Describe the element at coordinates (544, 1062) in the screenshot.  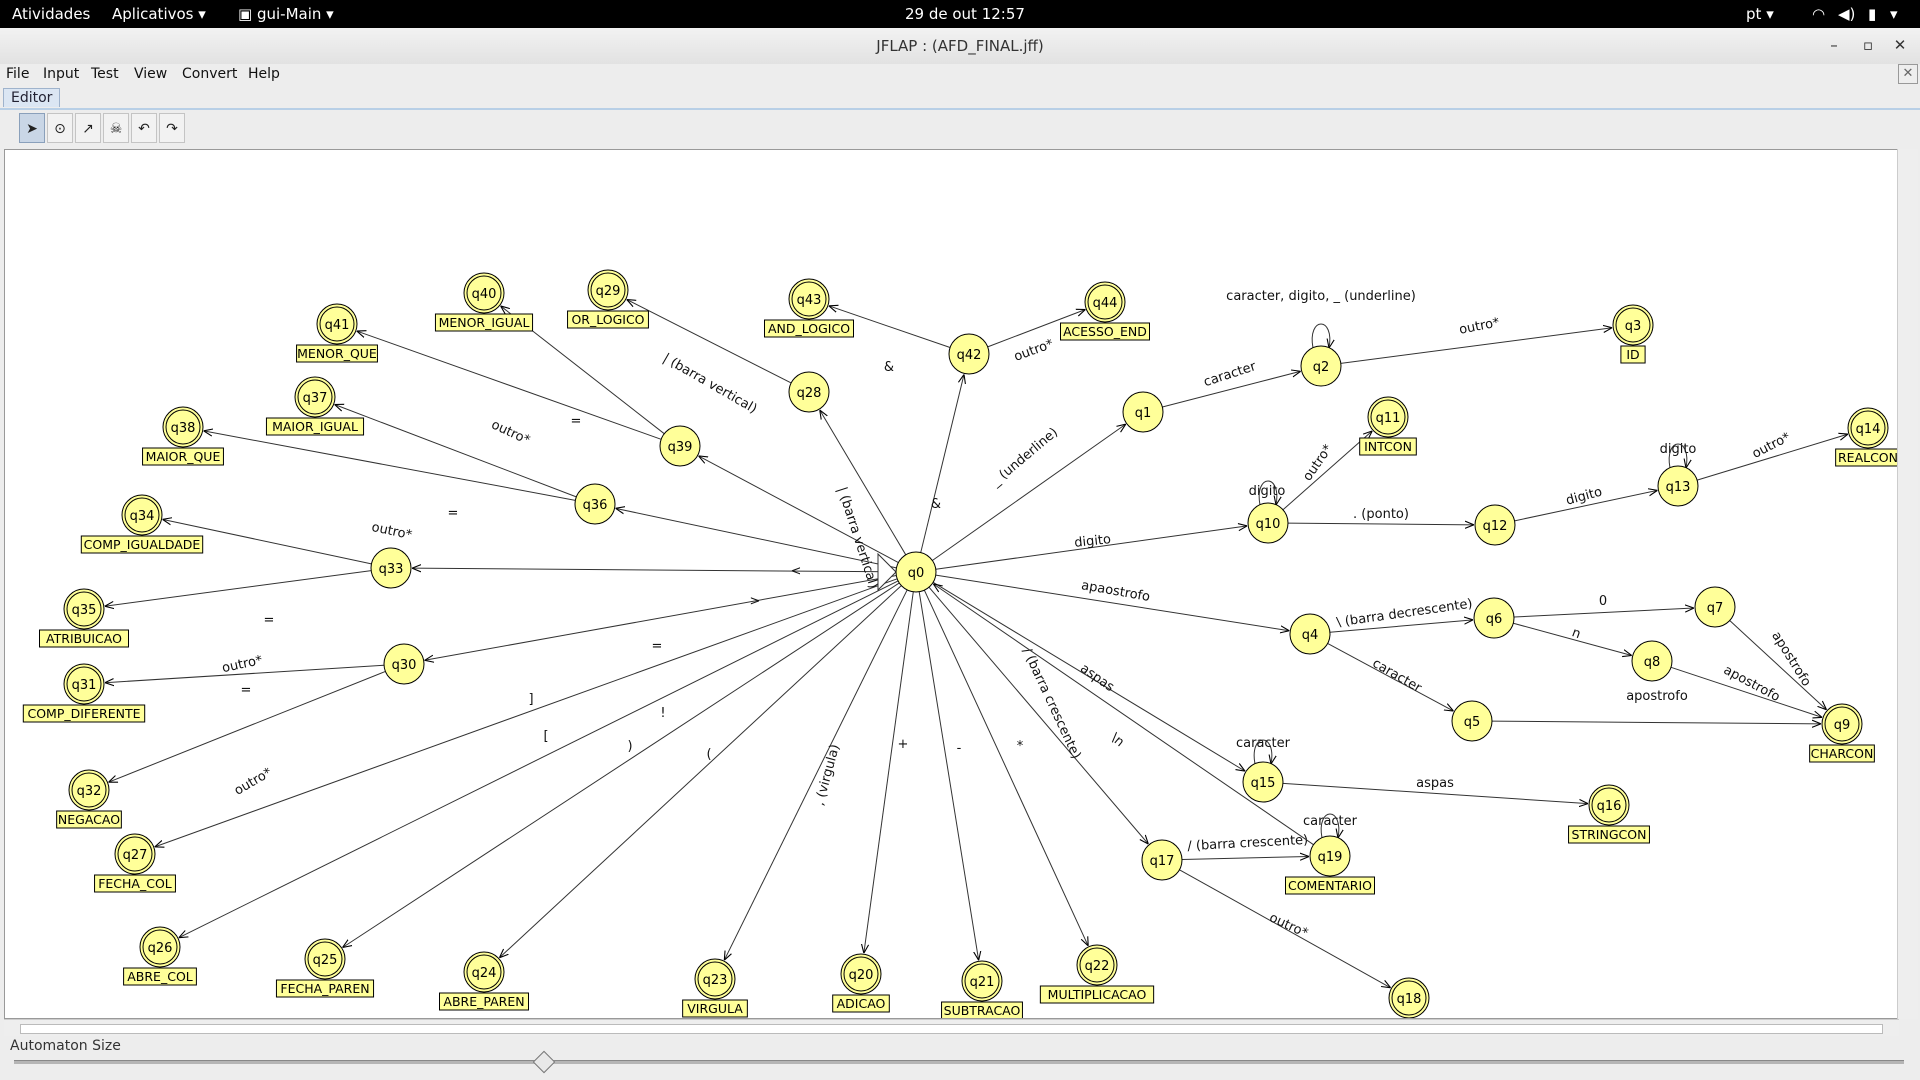
I see `automaton-size-thumb` at that location.